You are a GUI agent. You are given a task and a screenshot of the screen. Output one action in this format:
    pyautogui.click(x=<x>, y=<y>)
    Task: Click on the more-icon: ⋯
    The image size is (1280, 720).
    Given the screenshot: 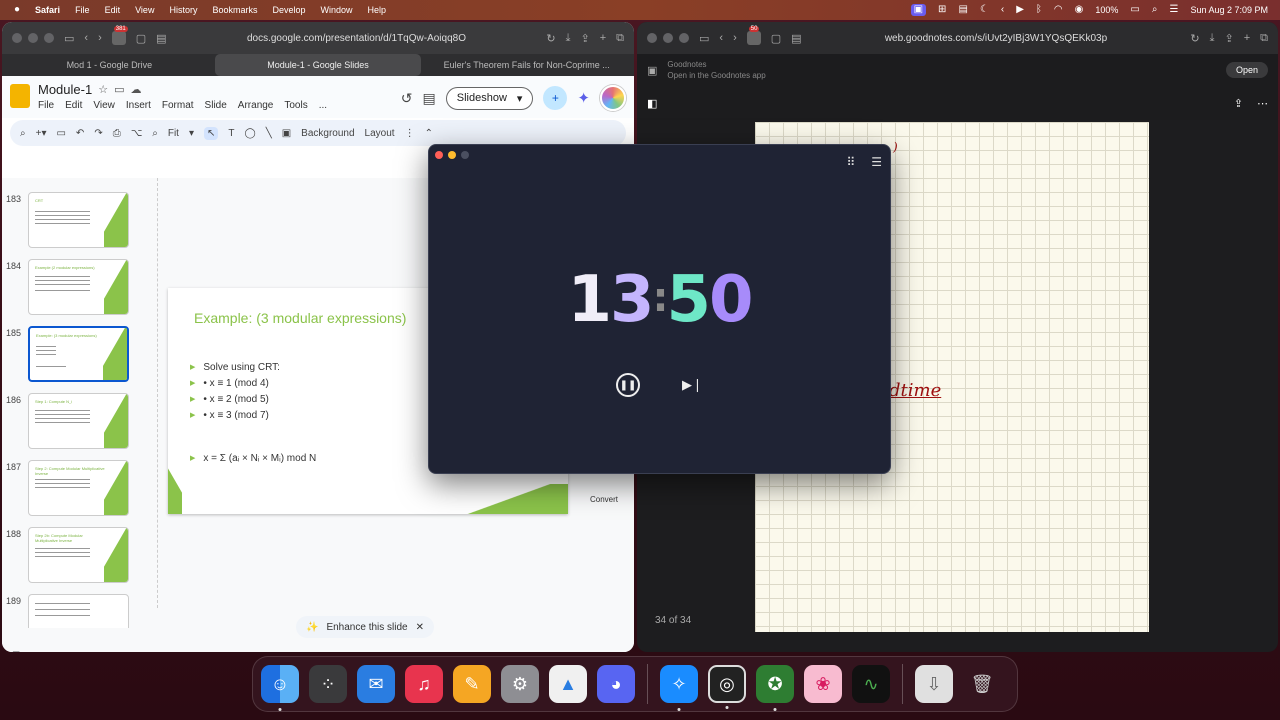 What is the action you would take?
    pyautogui.click(x=1262, y=103)
    